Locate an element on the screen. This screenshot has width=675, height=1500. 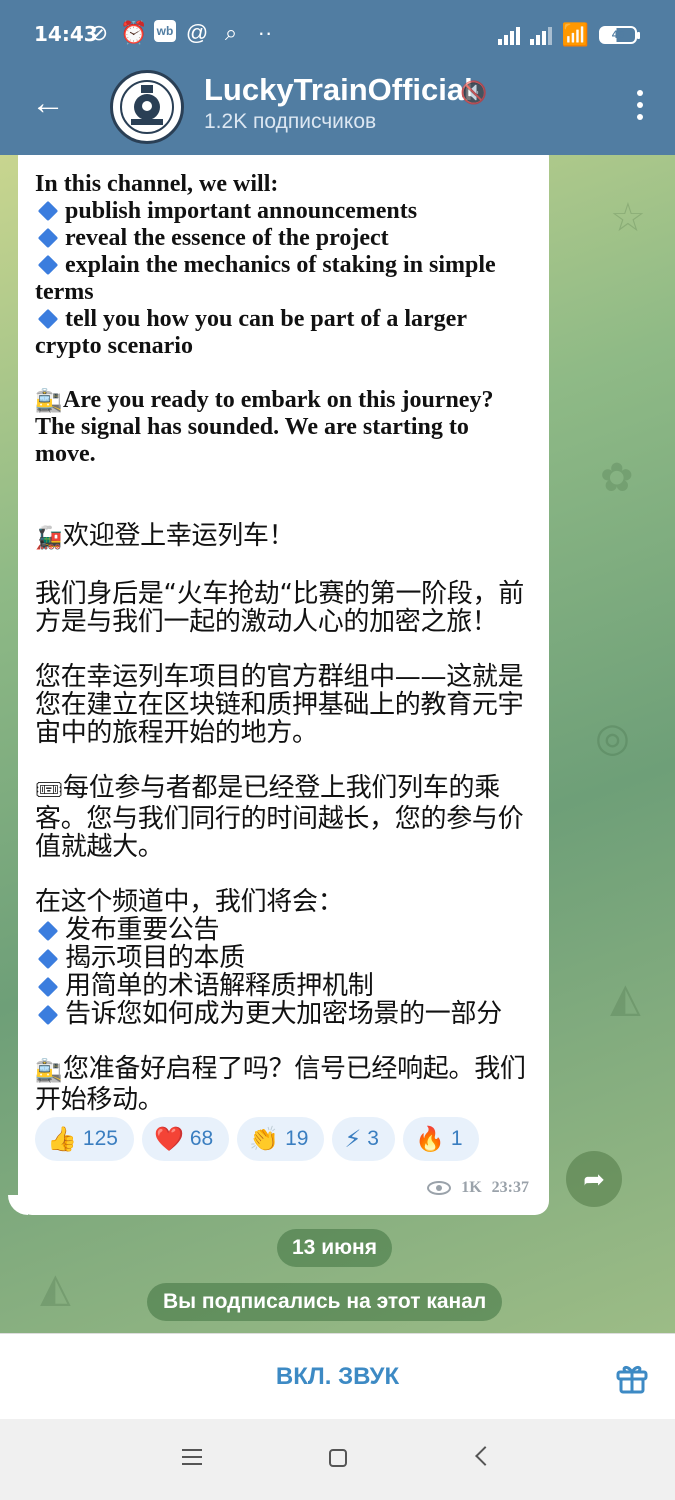
chinese-bullet: 发布重要公告 is located at coordinates (285, 930).